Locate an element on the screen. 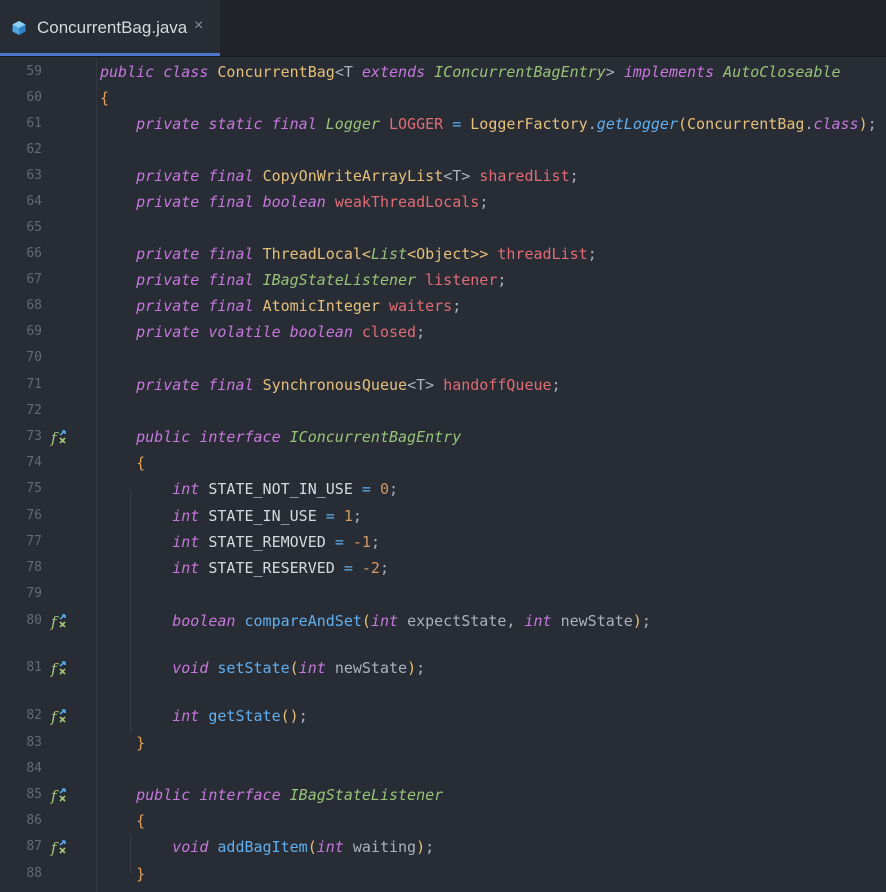 Image resolution: width=886 pixels, height=892 pixels. code-line: 68 private final AtomicInteger waiters; is located at coordinates (443, 306).